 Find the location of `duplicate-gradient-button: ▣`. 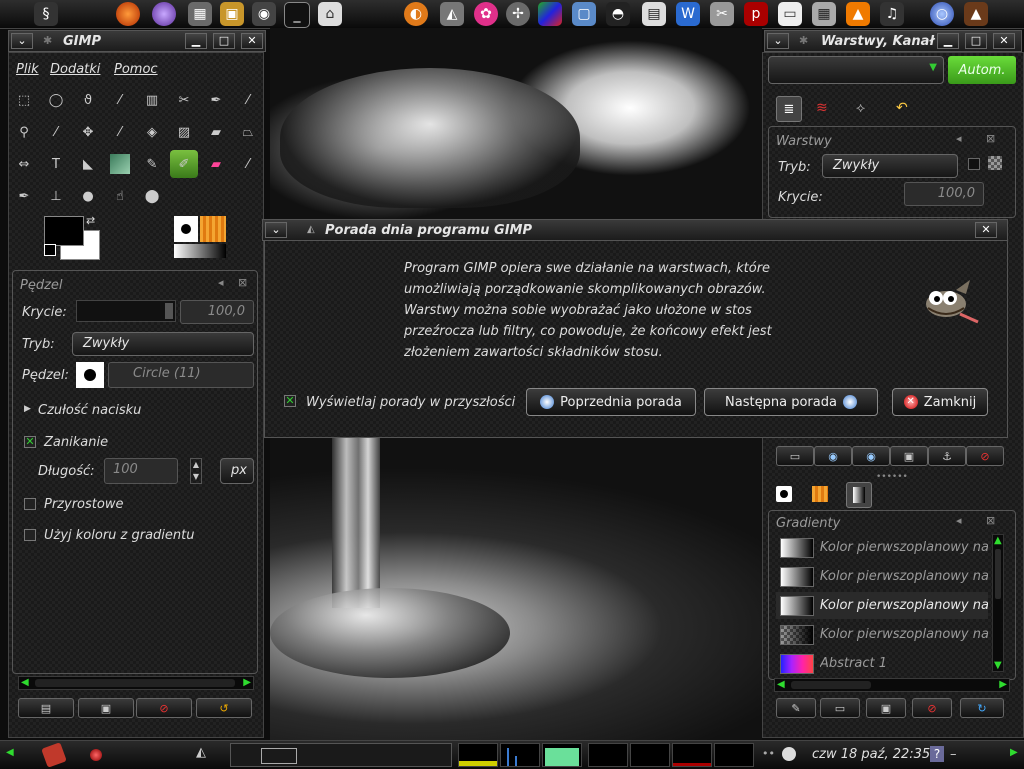

duplicate-gradient-button: ▣ is located at coordinates (886, 708).